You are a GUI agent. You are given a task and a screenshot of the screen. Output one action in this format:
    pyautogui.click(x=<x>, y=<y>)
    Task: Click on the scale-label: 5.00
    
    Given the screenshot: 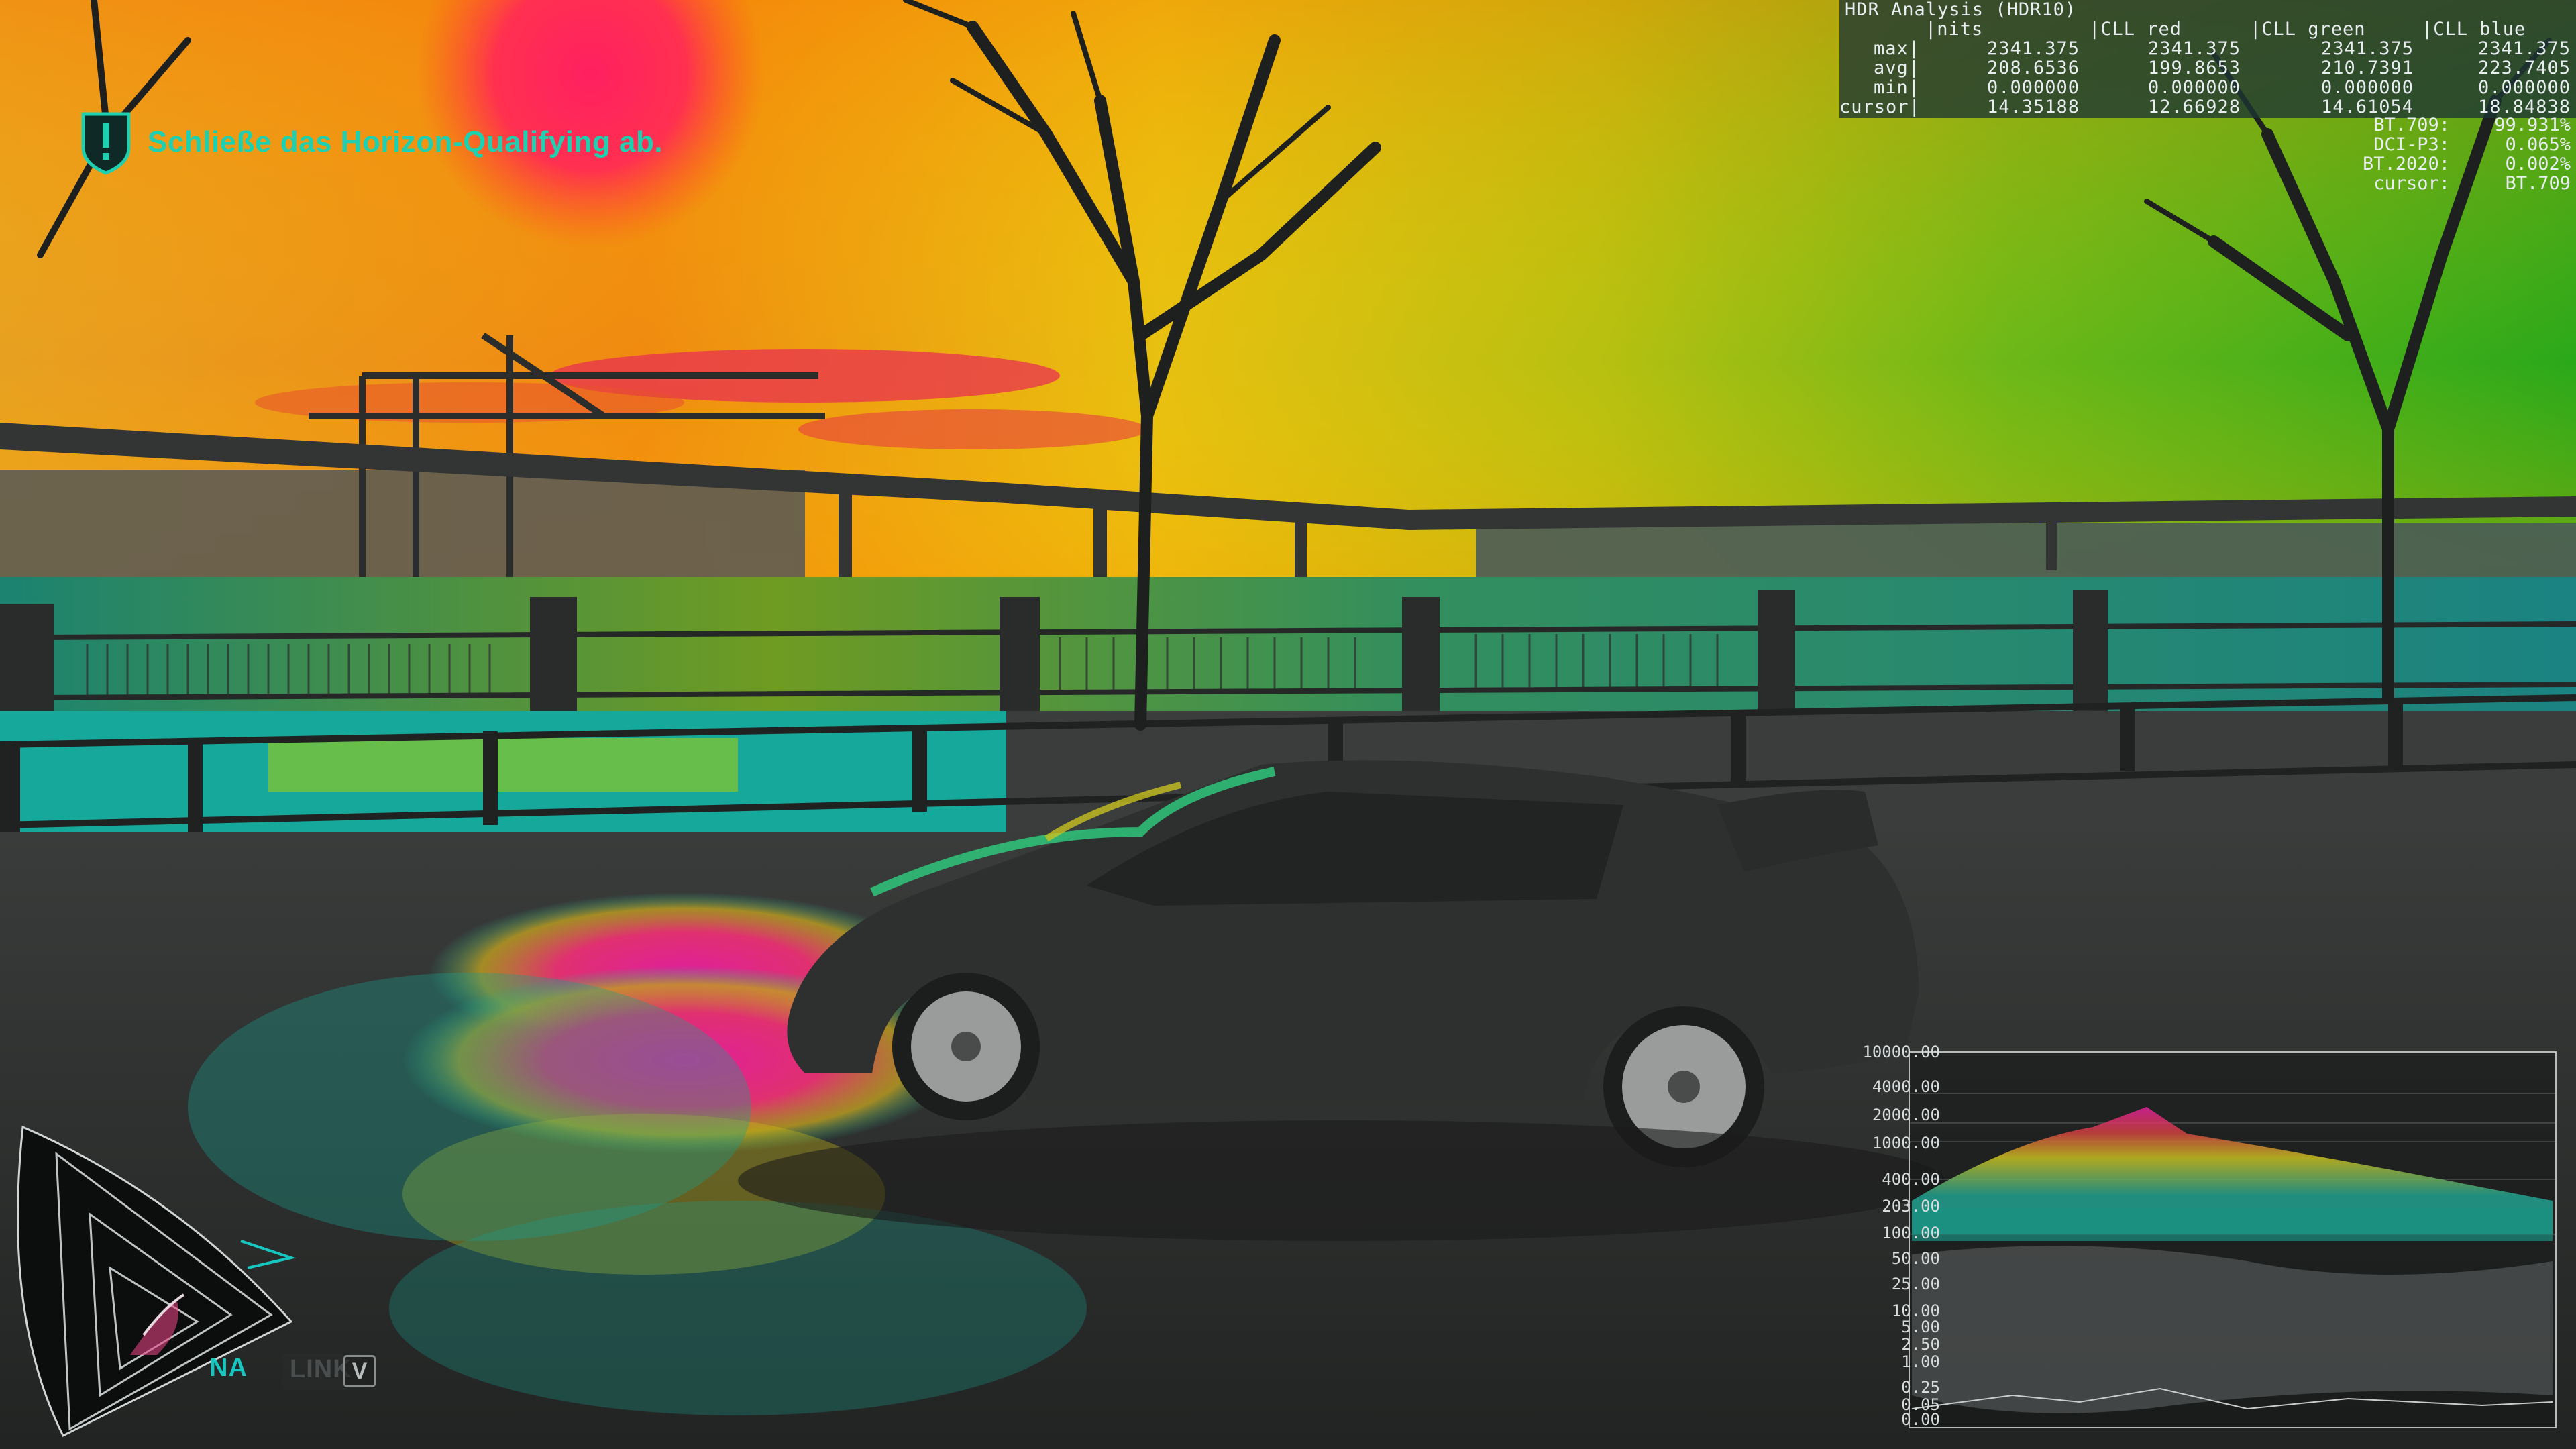 What is the action you would take?
    pyautogui.click(x=1920, y=1327)
    